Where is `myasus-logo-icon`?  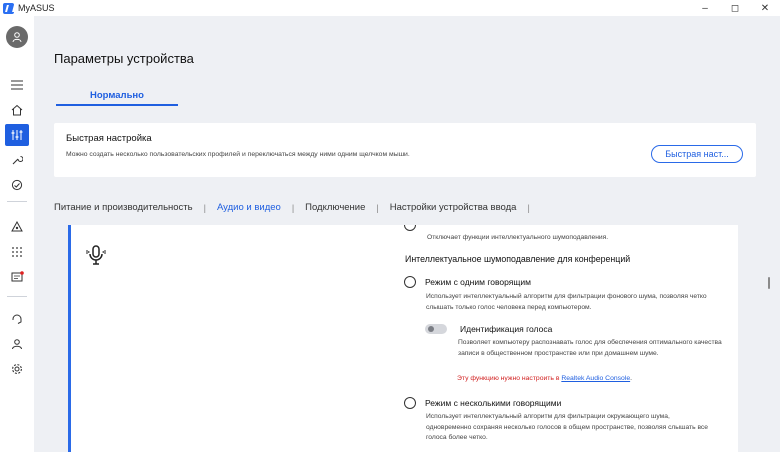
myasus-logo-icon is located at coordinates (8, 8).